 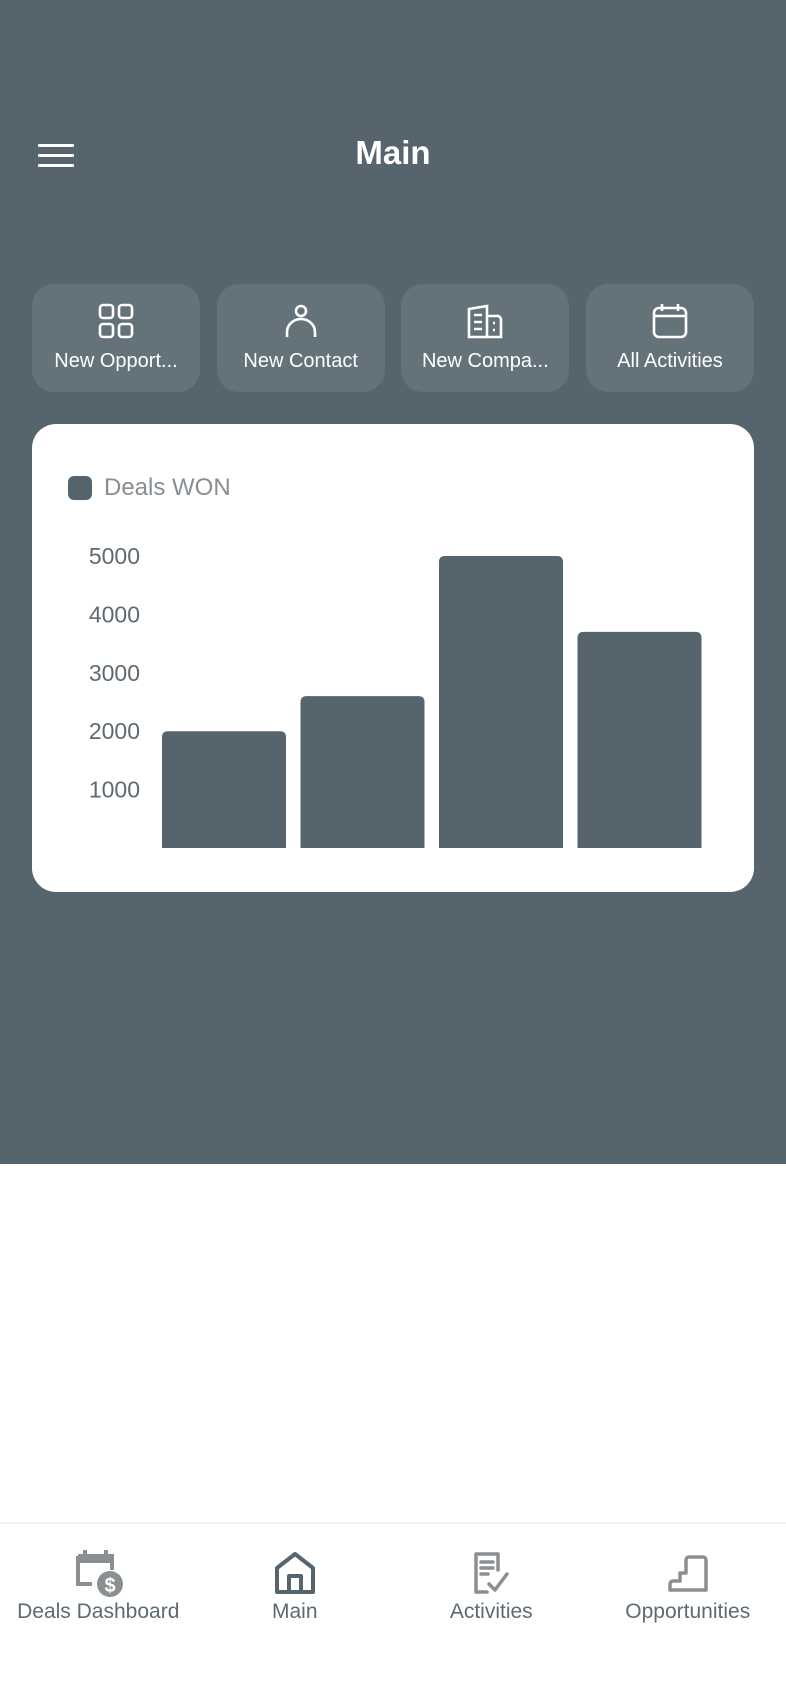 I want to click on page-title: Main, so click(x=393, y=152).